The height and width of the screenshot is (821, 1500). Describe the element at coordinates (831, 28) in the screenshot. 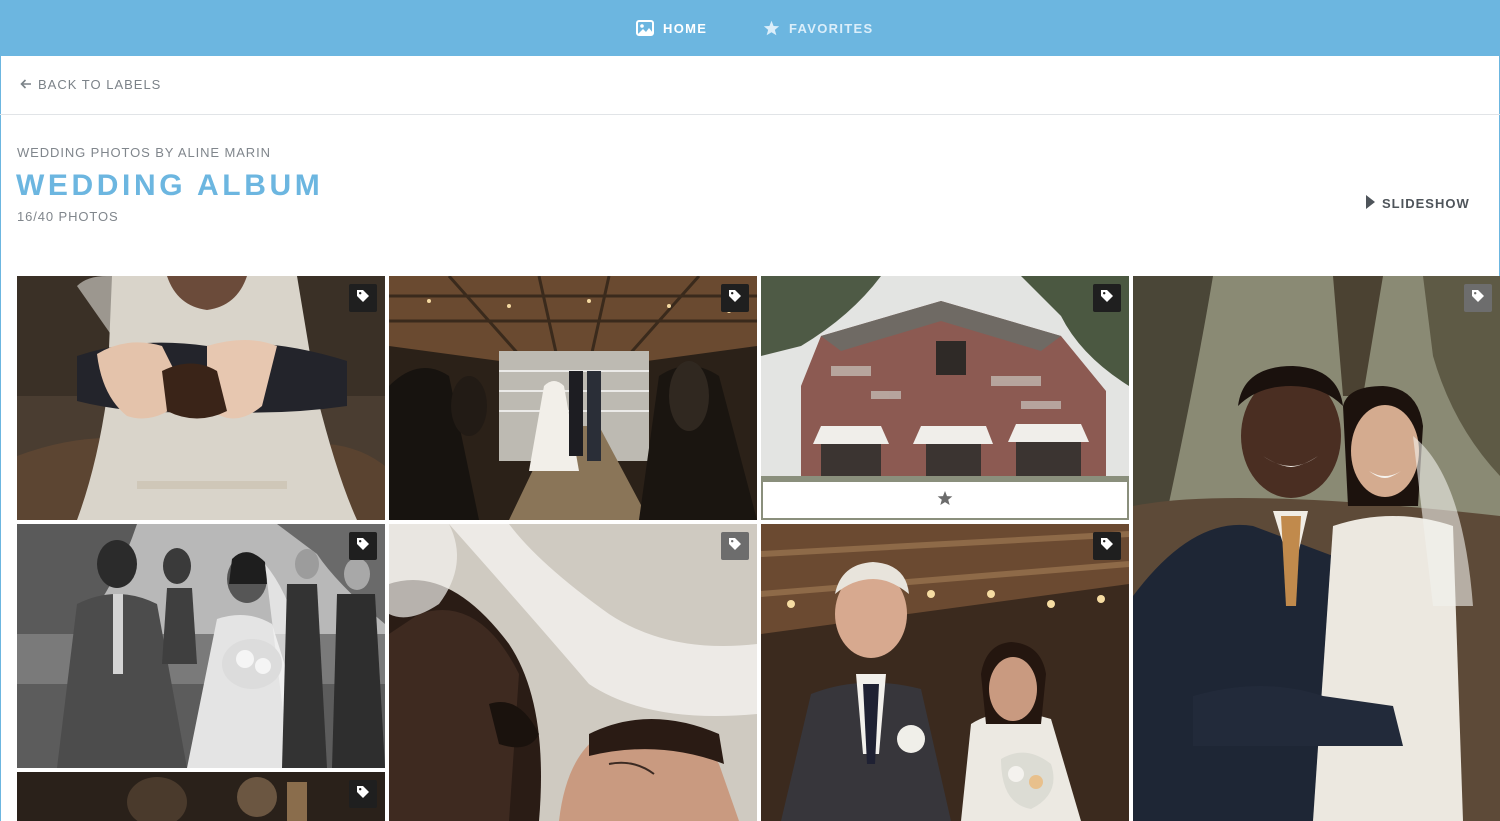

I see `nav-favorites-label: FAVORITES` at that location.